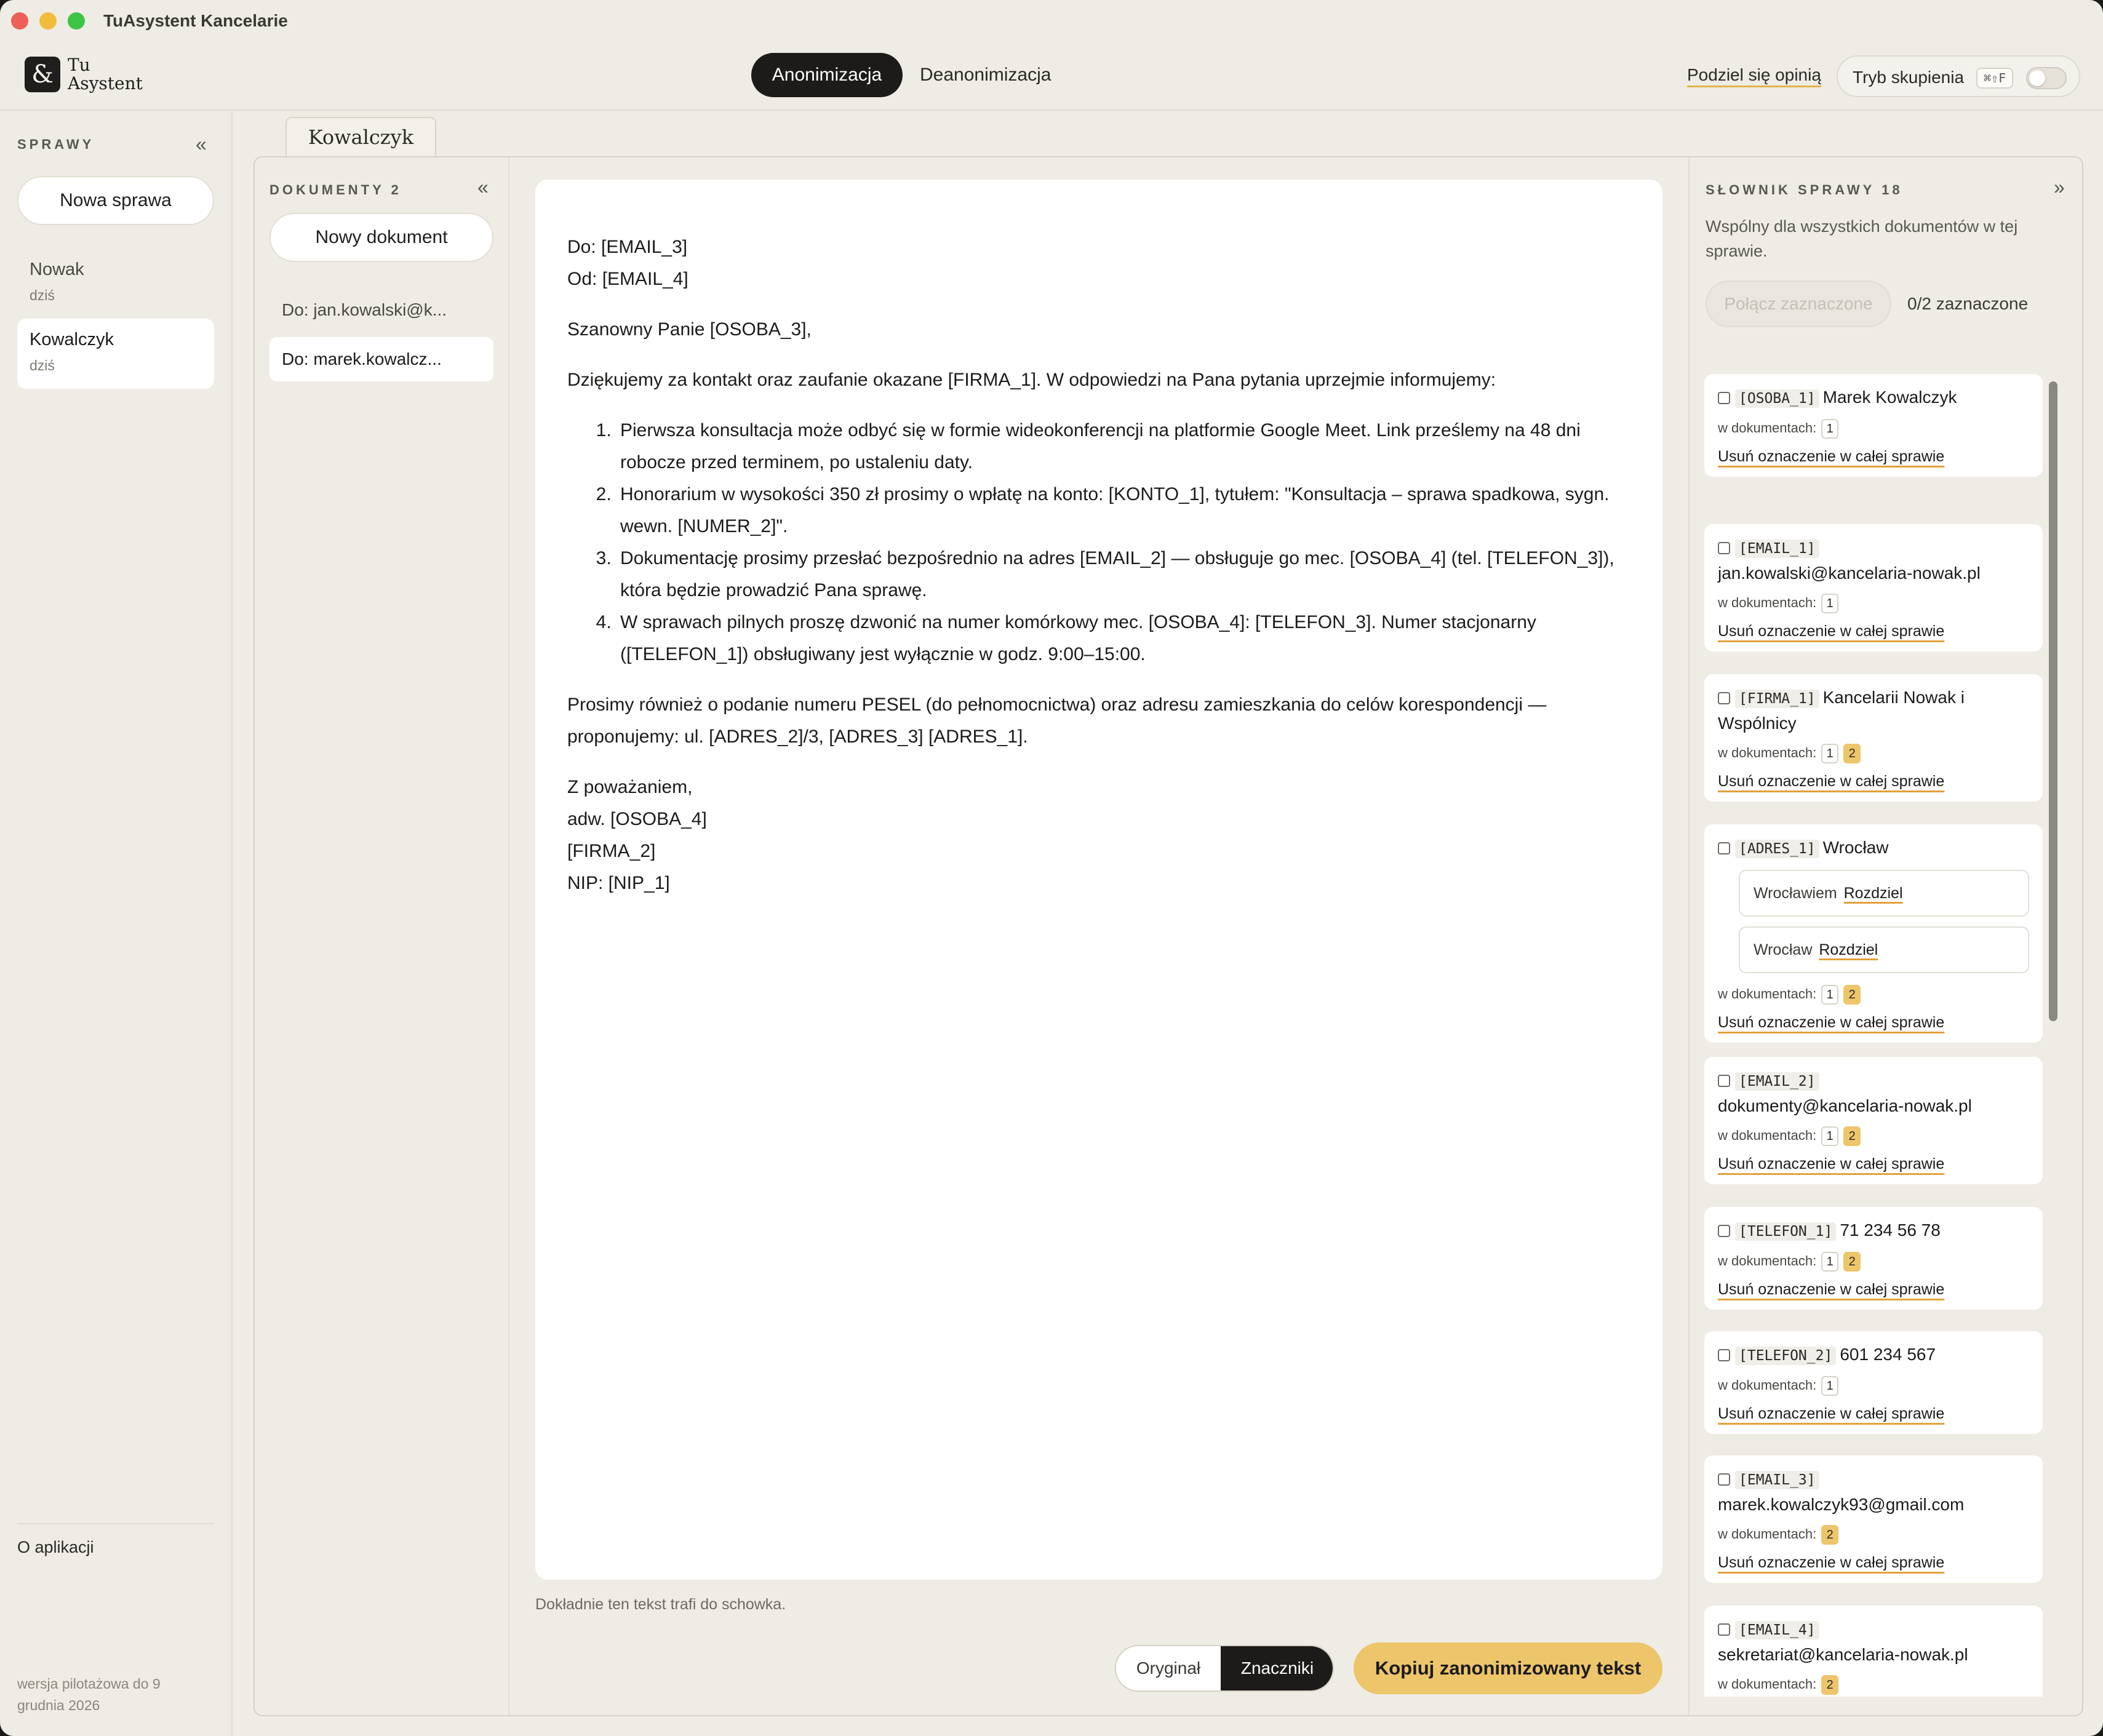  What do you see at coordinates (115, 200) in the screenshot?
I see `new-case-button: Nowa sprawa` at bounding box center [115, 200].